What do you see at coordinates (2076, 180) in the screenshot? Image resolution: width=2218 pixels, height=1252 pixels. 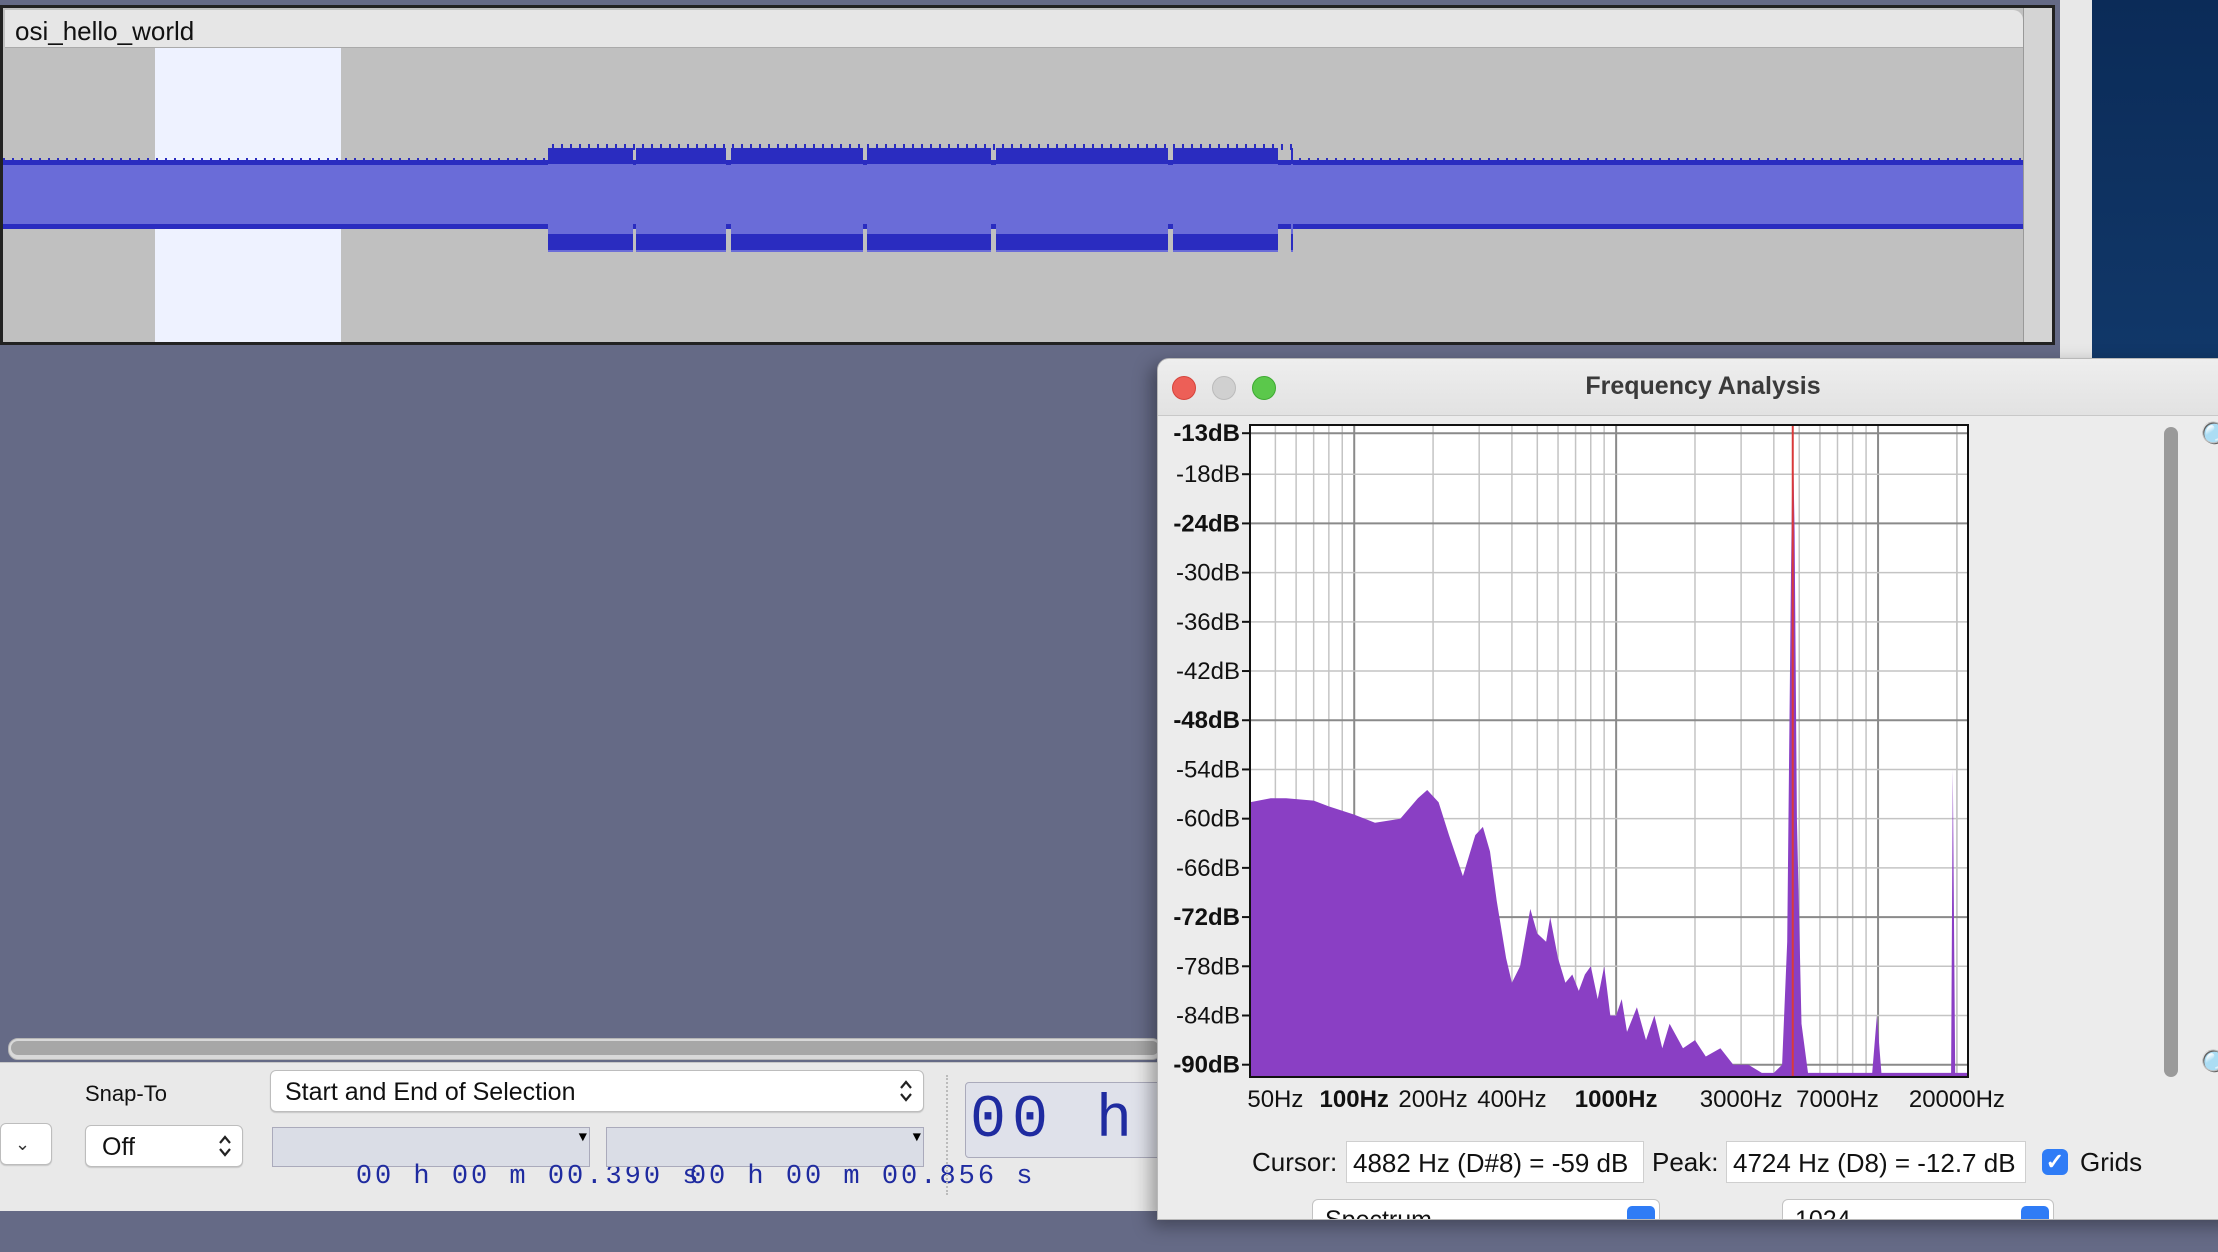 I see `window-gap` at bounding box center [2076, 180].